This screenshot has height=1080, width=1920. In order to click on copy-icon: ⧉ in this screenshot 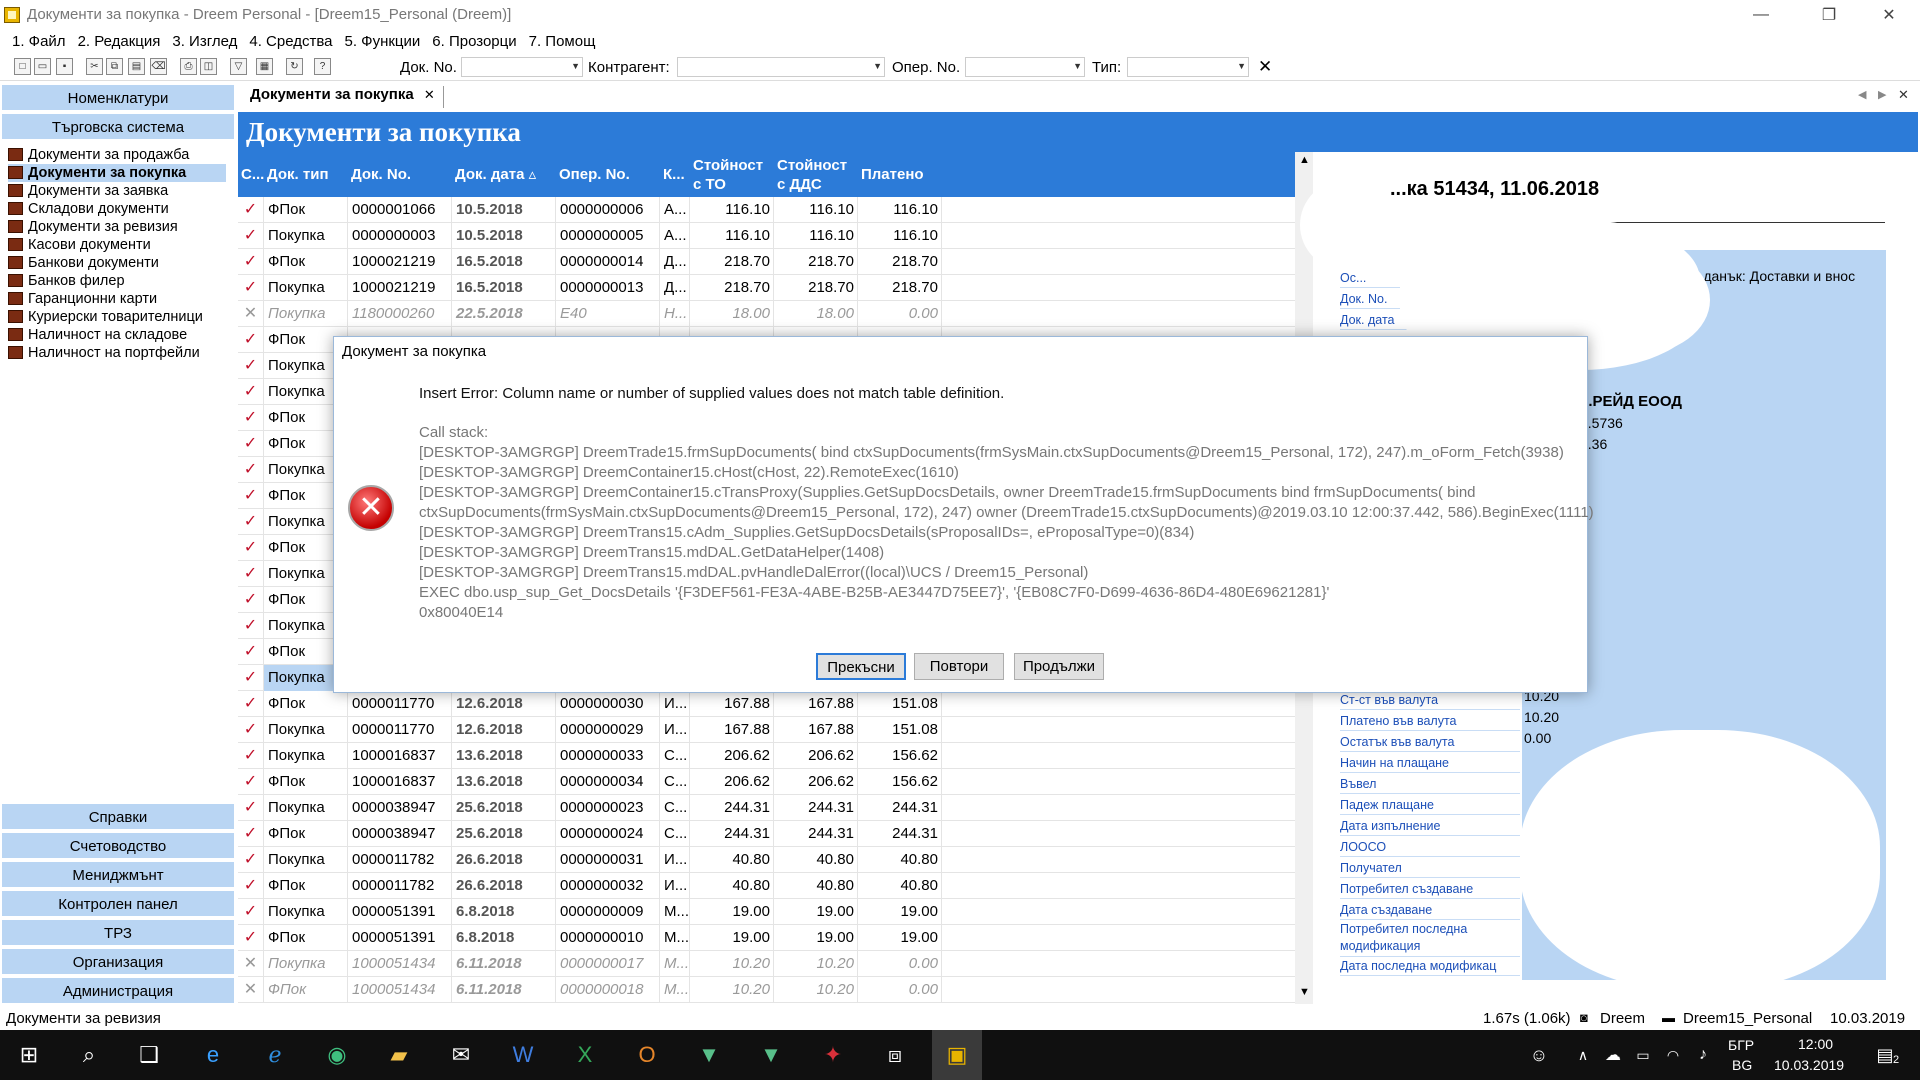, I will do `click(114, 66)`.